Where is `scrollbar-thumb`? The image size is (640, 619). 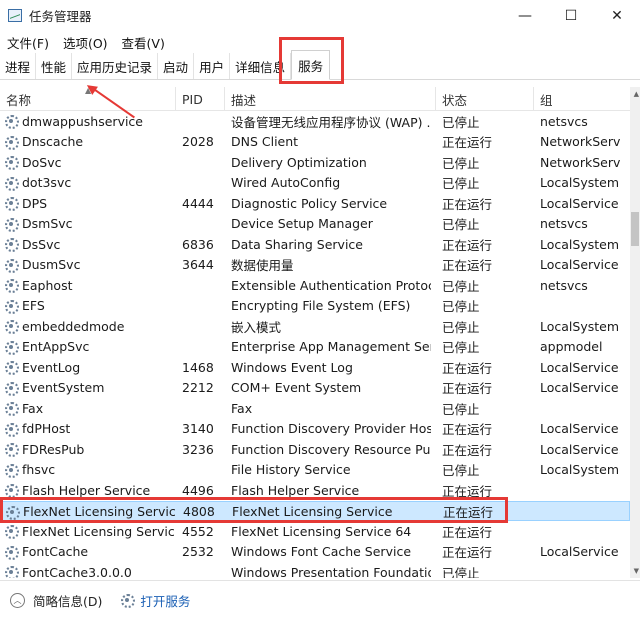
scrollbar-thumb is located at coordinates (635, 229).